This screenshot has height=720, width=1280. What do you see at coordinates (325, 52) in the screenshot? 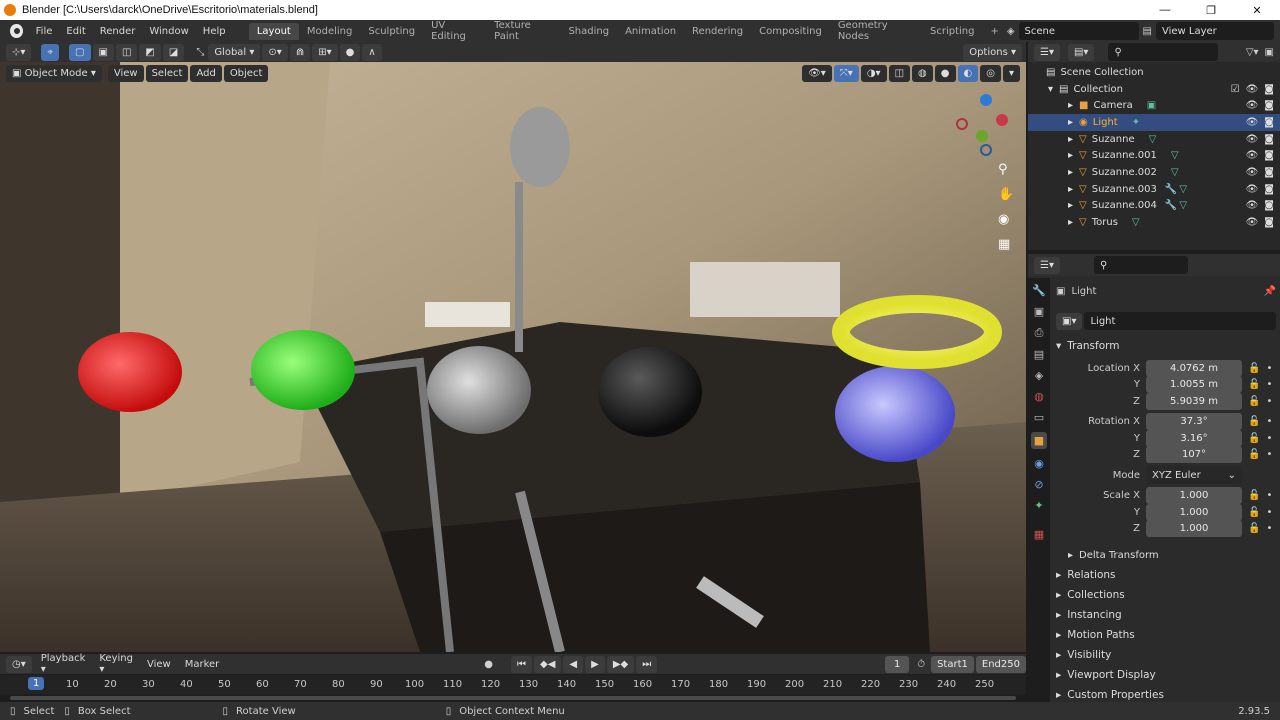
I see `snap-target-icon: ⊞▾` at bounding box center [325, 52].